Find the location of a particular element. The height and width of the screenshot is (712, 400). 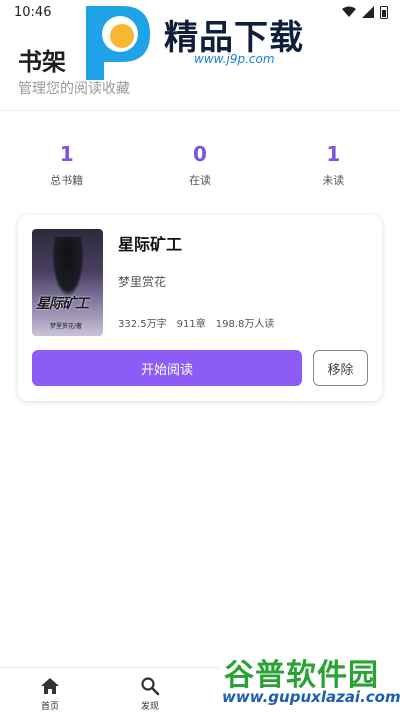

stats-row: 1 总书籍 0 在读 1 未读 is located at coordinates (200, 165).